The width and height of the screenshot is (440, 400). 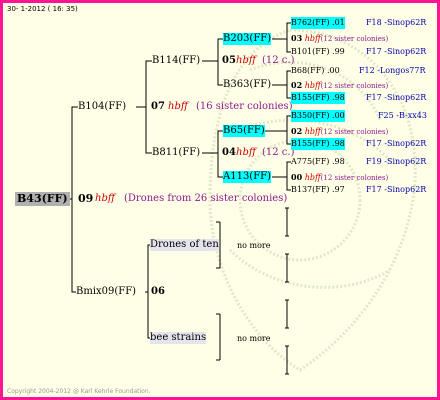 What do you see at coordinates (254, 338) in the screenshot?
I see `no-more-strains: no more` at bounding box center [254, 338].